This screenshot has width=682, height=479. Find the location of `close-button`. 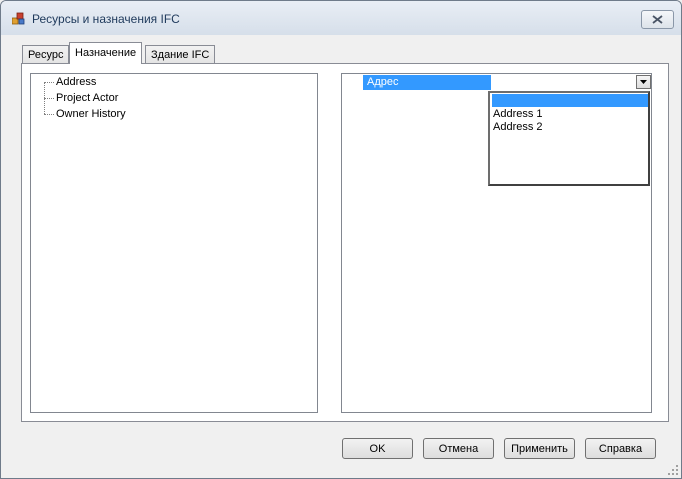

close-button is located at coordinates (657, 19).